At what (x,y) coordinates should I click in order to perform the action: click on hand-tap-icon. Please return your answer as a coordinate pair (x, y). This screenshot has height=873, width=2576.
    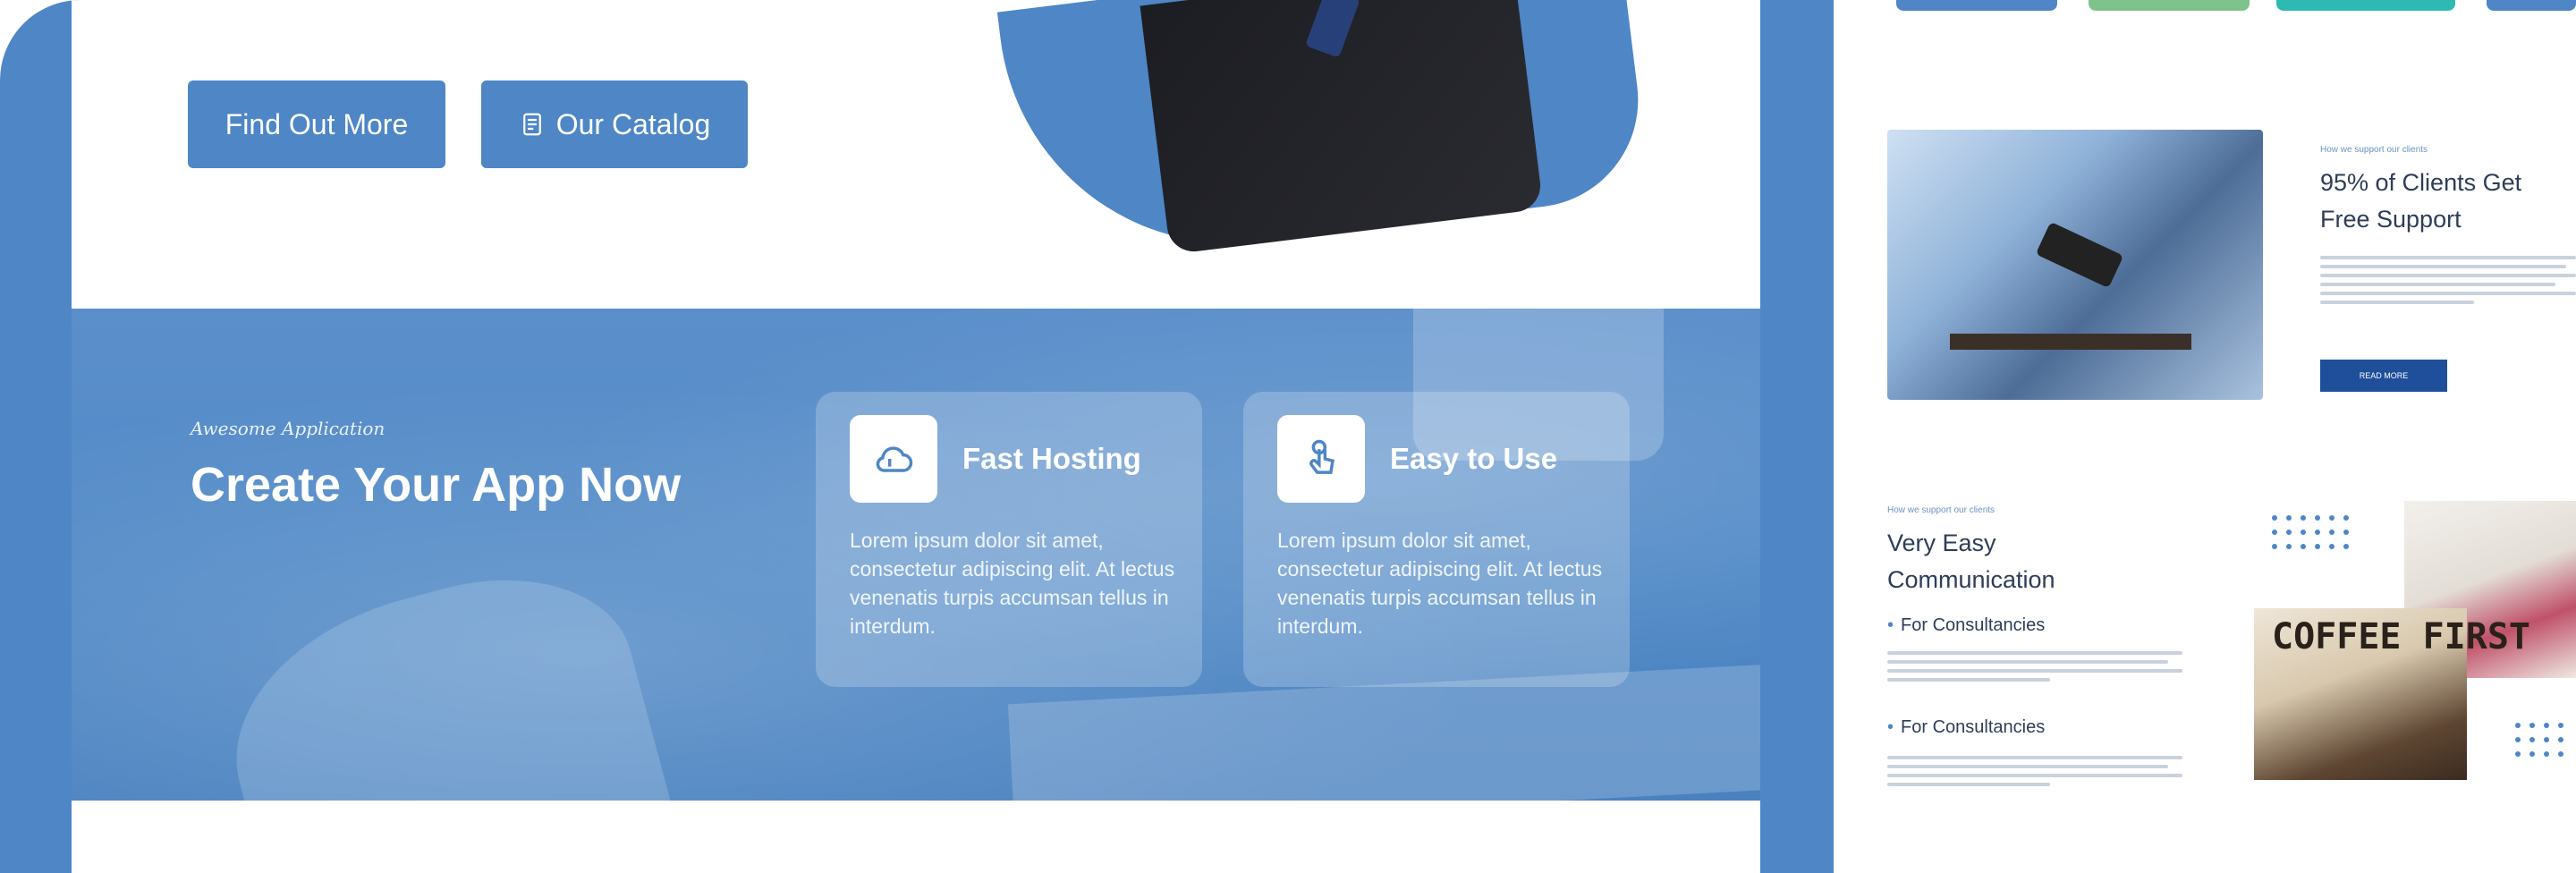
    Looking at the image, I should click on (1321, 459).